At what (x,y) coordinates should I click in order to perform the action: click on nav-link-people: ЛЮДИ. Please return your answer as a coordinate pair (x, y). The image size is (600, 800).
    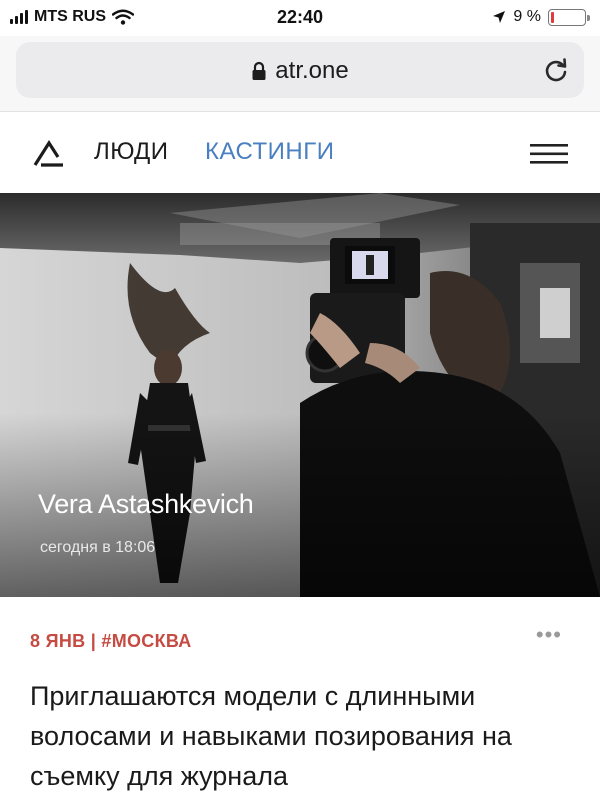
    Looking at the image, I should click on (131, 152).